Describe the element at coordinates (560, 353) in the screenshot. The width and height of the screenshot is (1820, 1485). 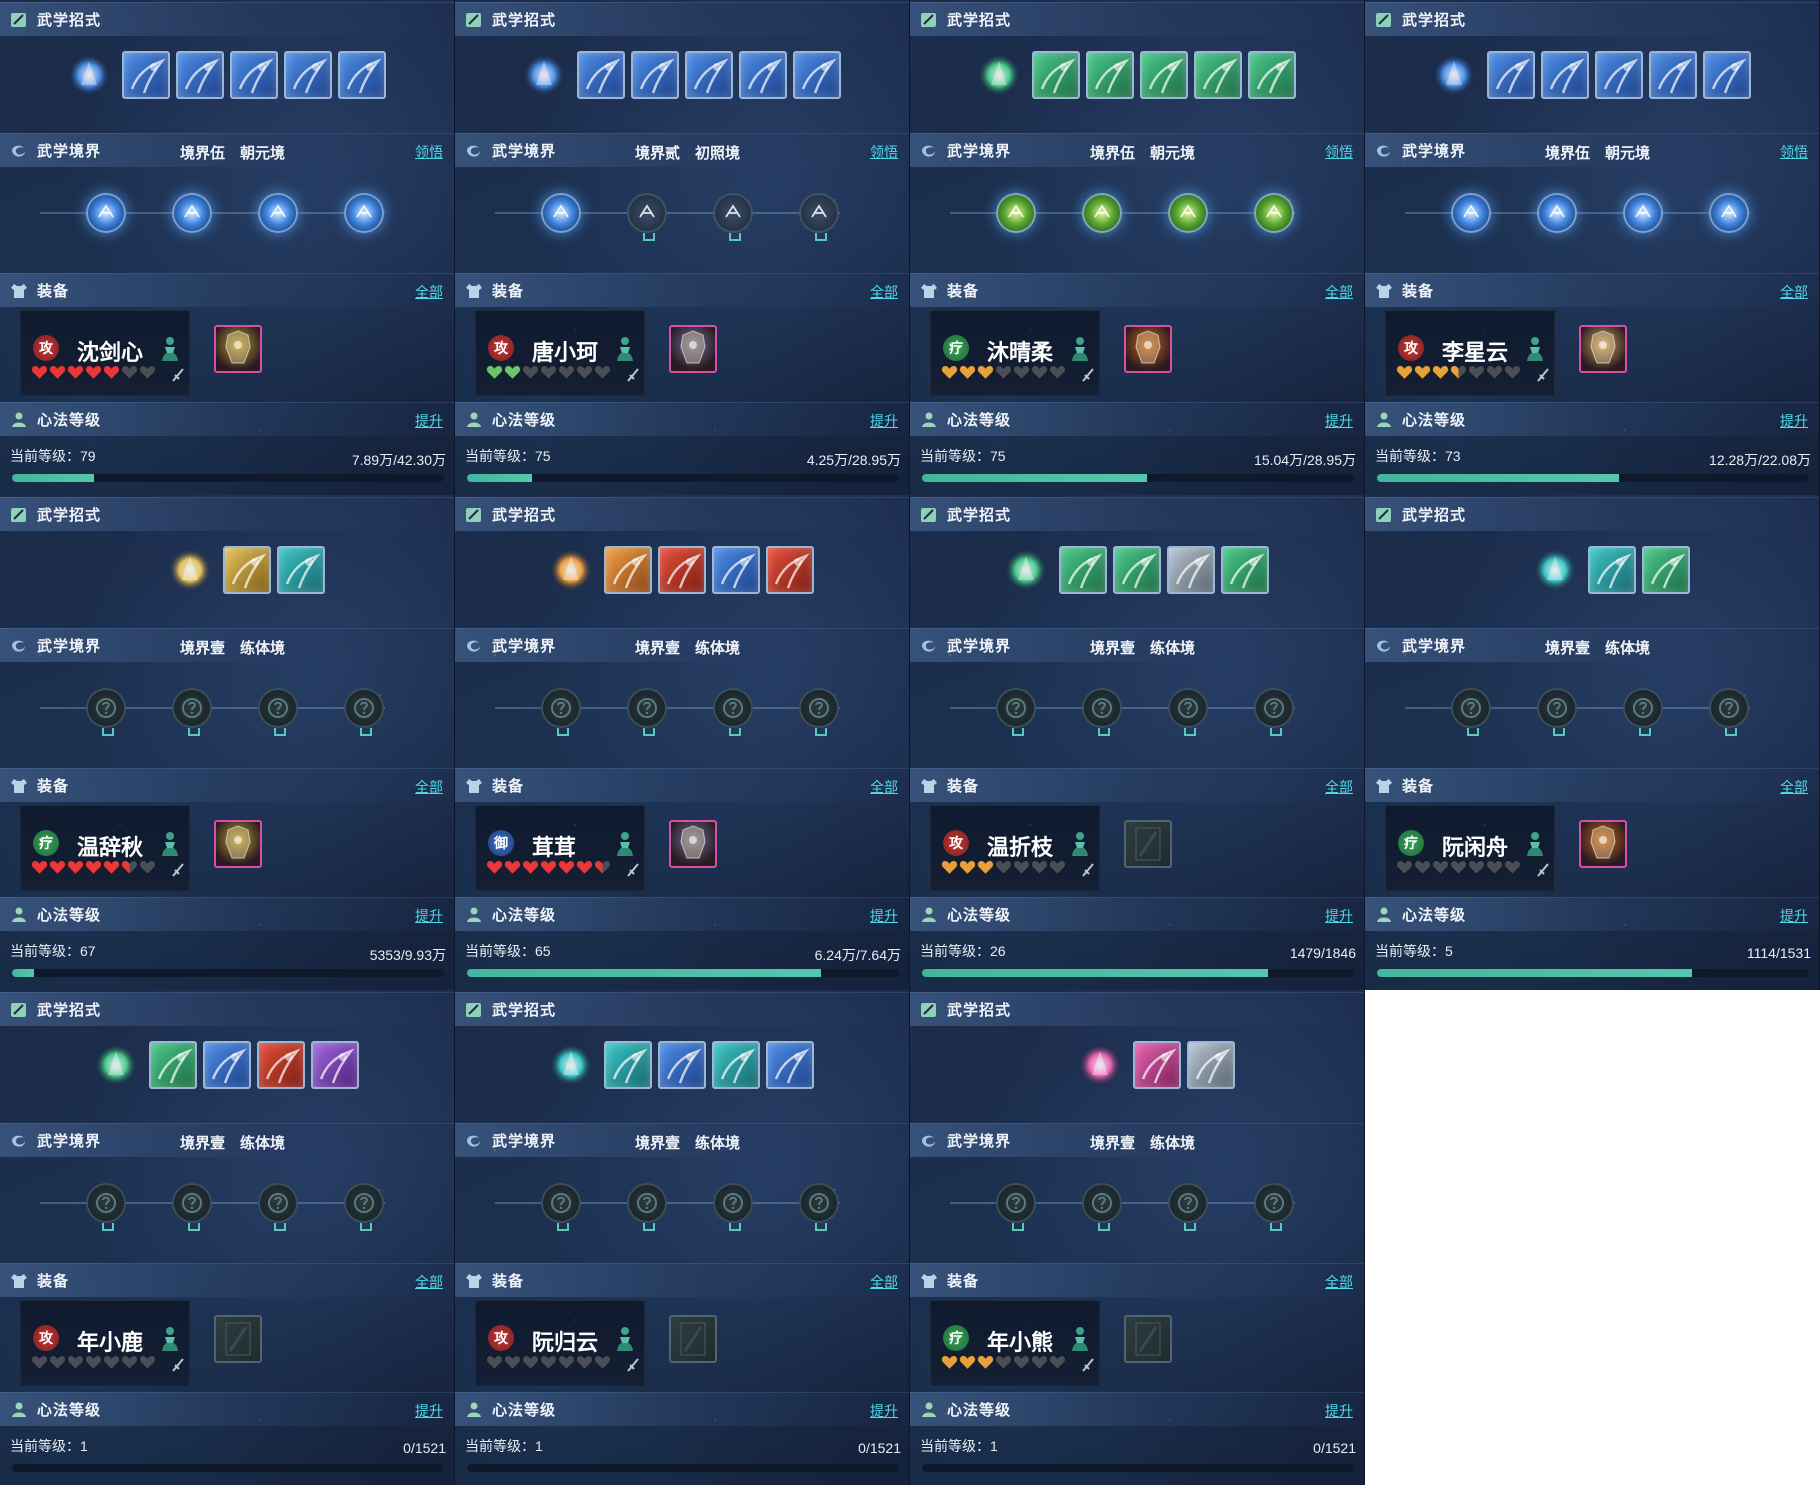
I see `hero-card: 攻唐小珂` at that location.